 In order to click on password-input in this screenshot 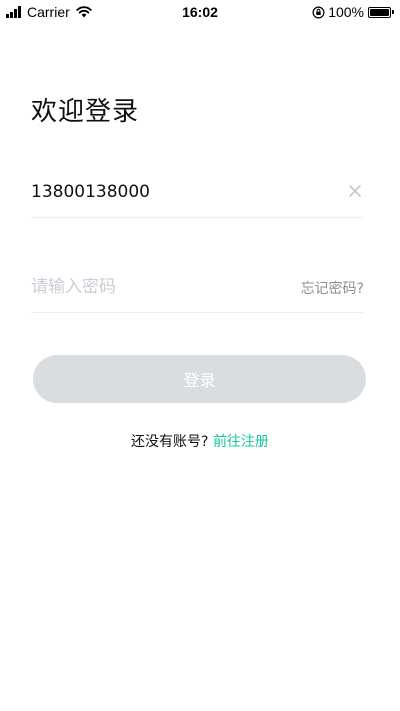, I will do `click(156, 287)`.